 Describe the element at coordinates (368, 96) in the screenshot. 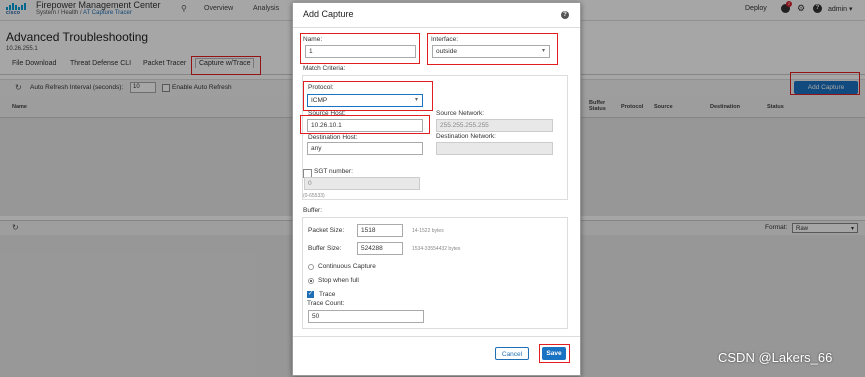

I see `highlight-protocol` at that location.